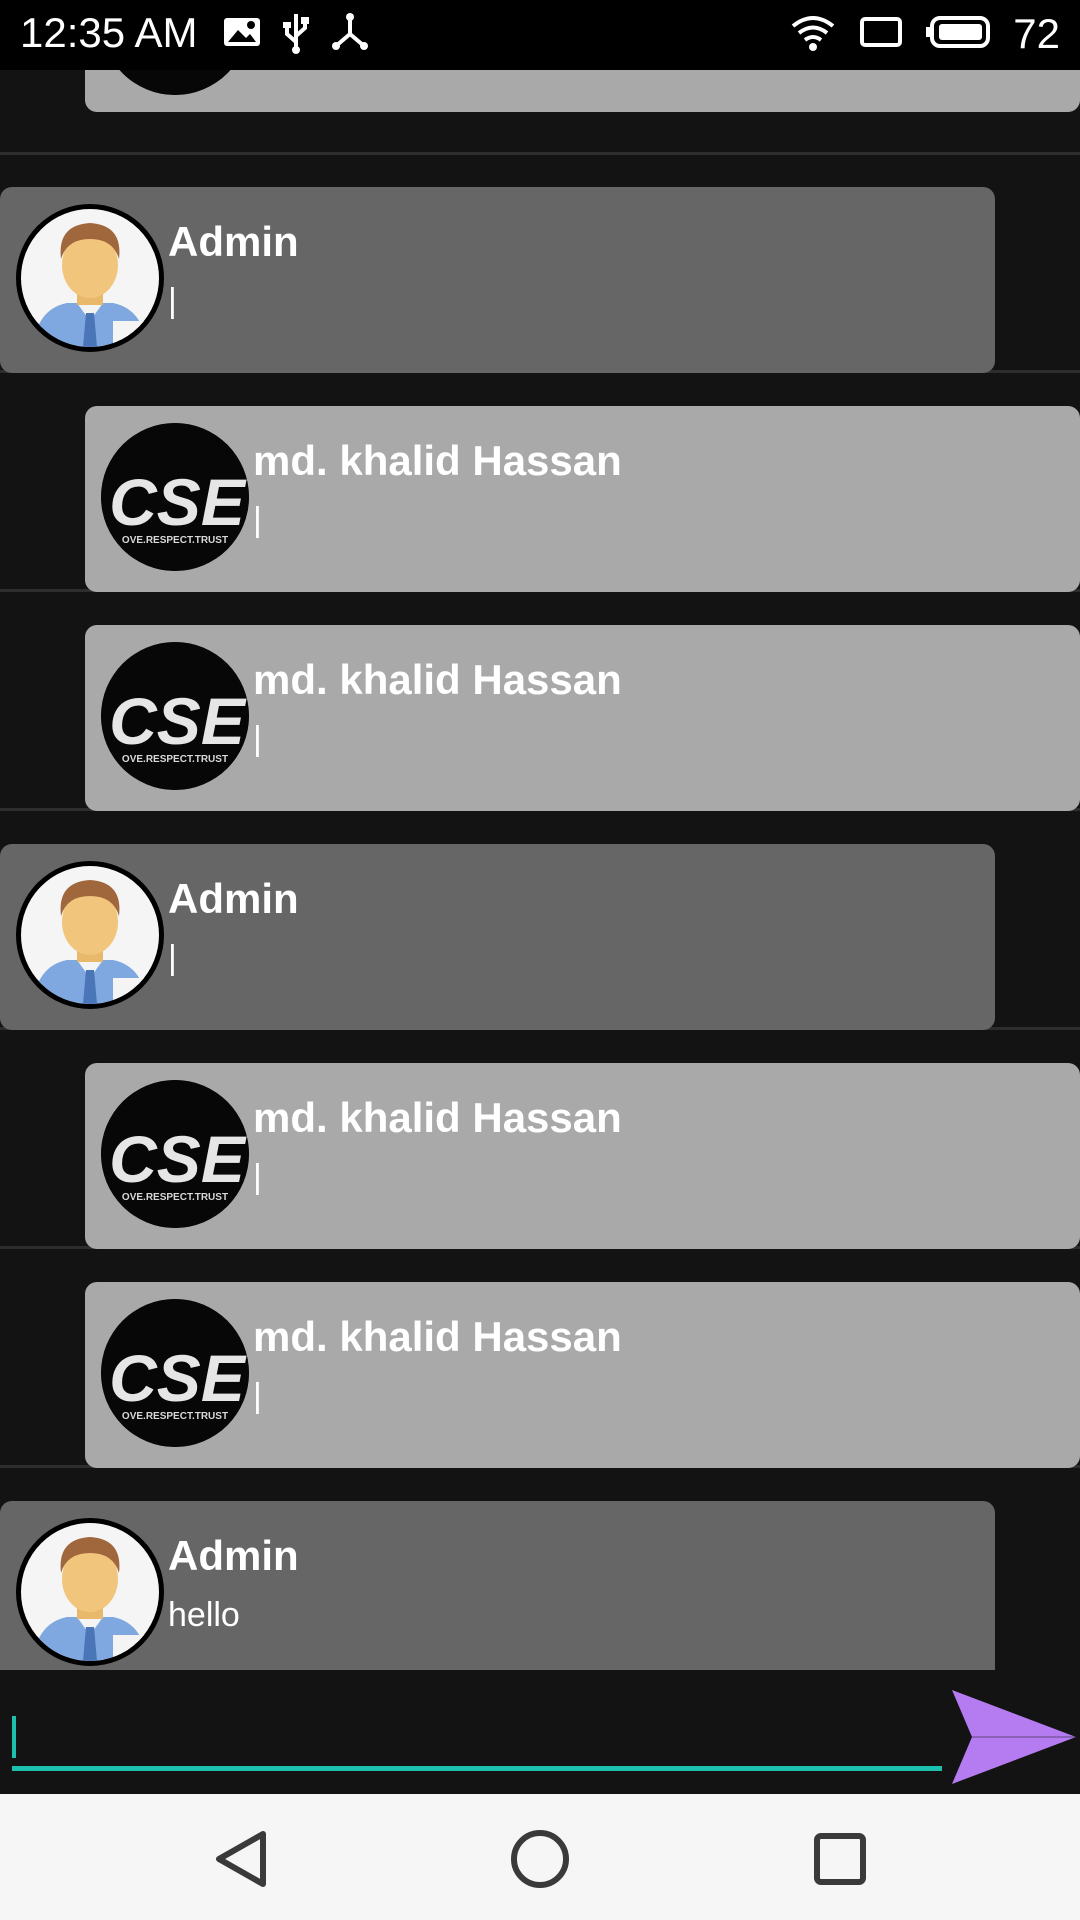 Image resolution: width=1080 pixels, height=1920 pixels. I want to click on message-row: OVE.RESPECT.TRUST, so click(540, 112).